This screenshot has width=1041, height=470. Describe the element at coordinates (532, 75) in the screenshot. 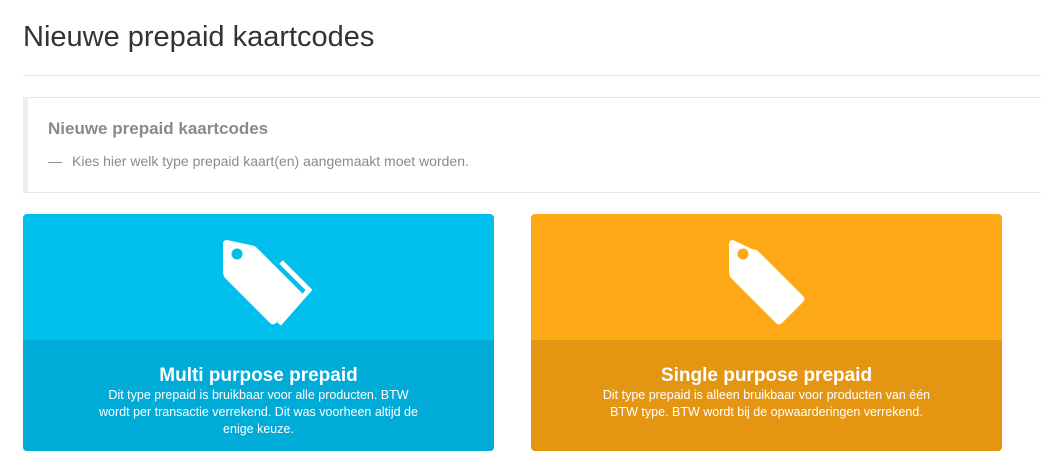

I see `title-divider` at that location.